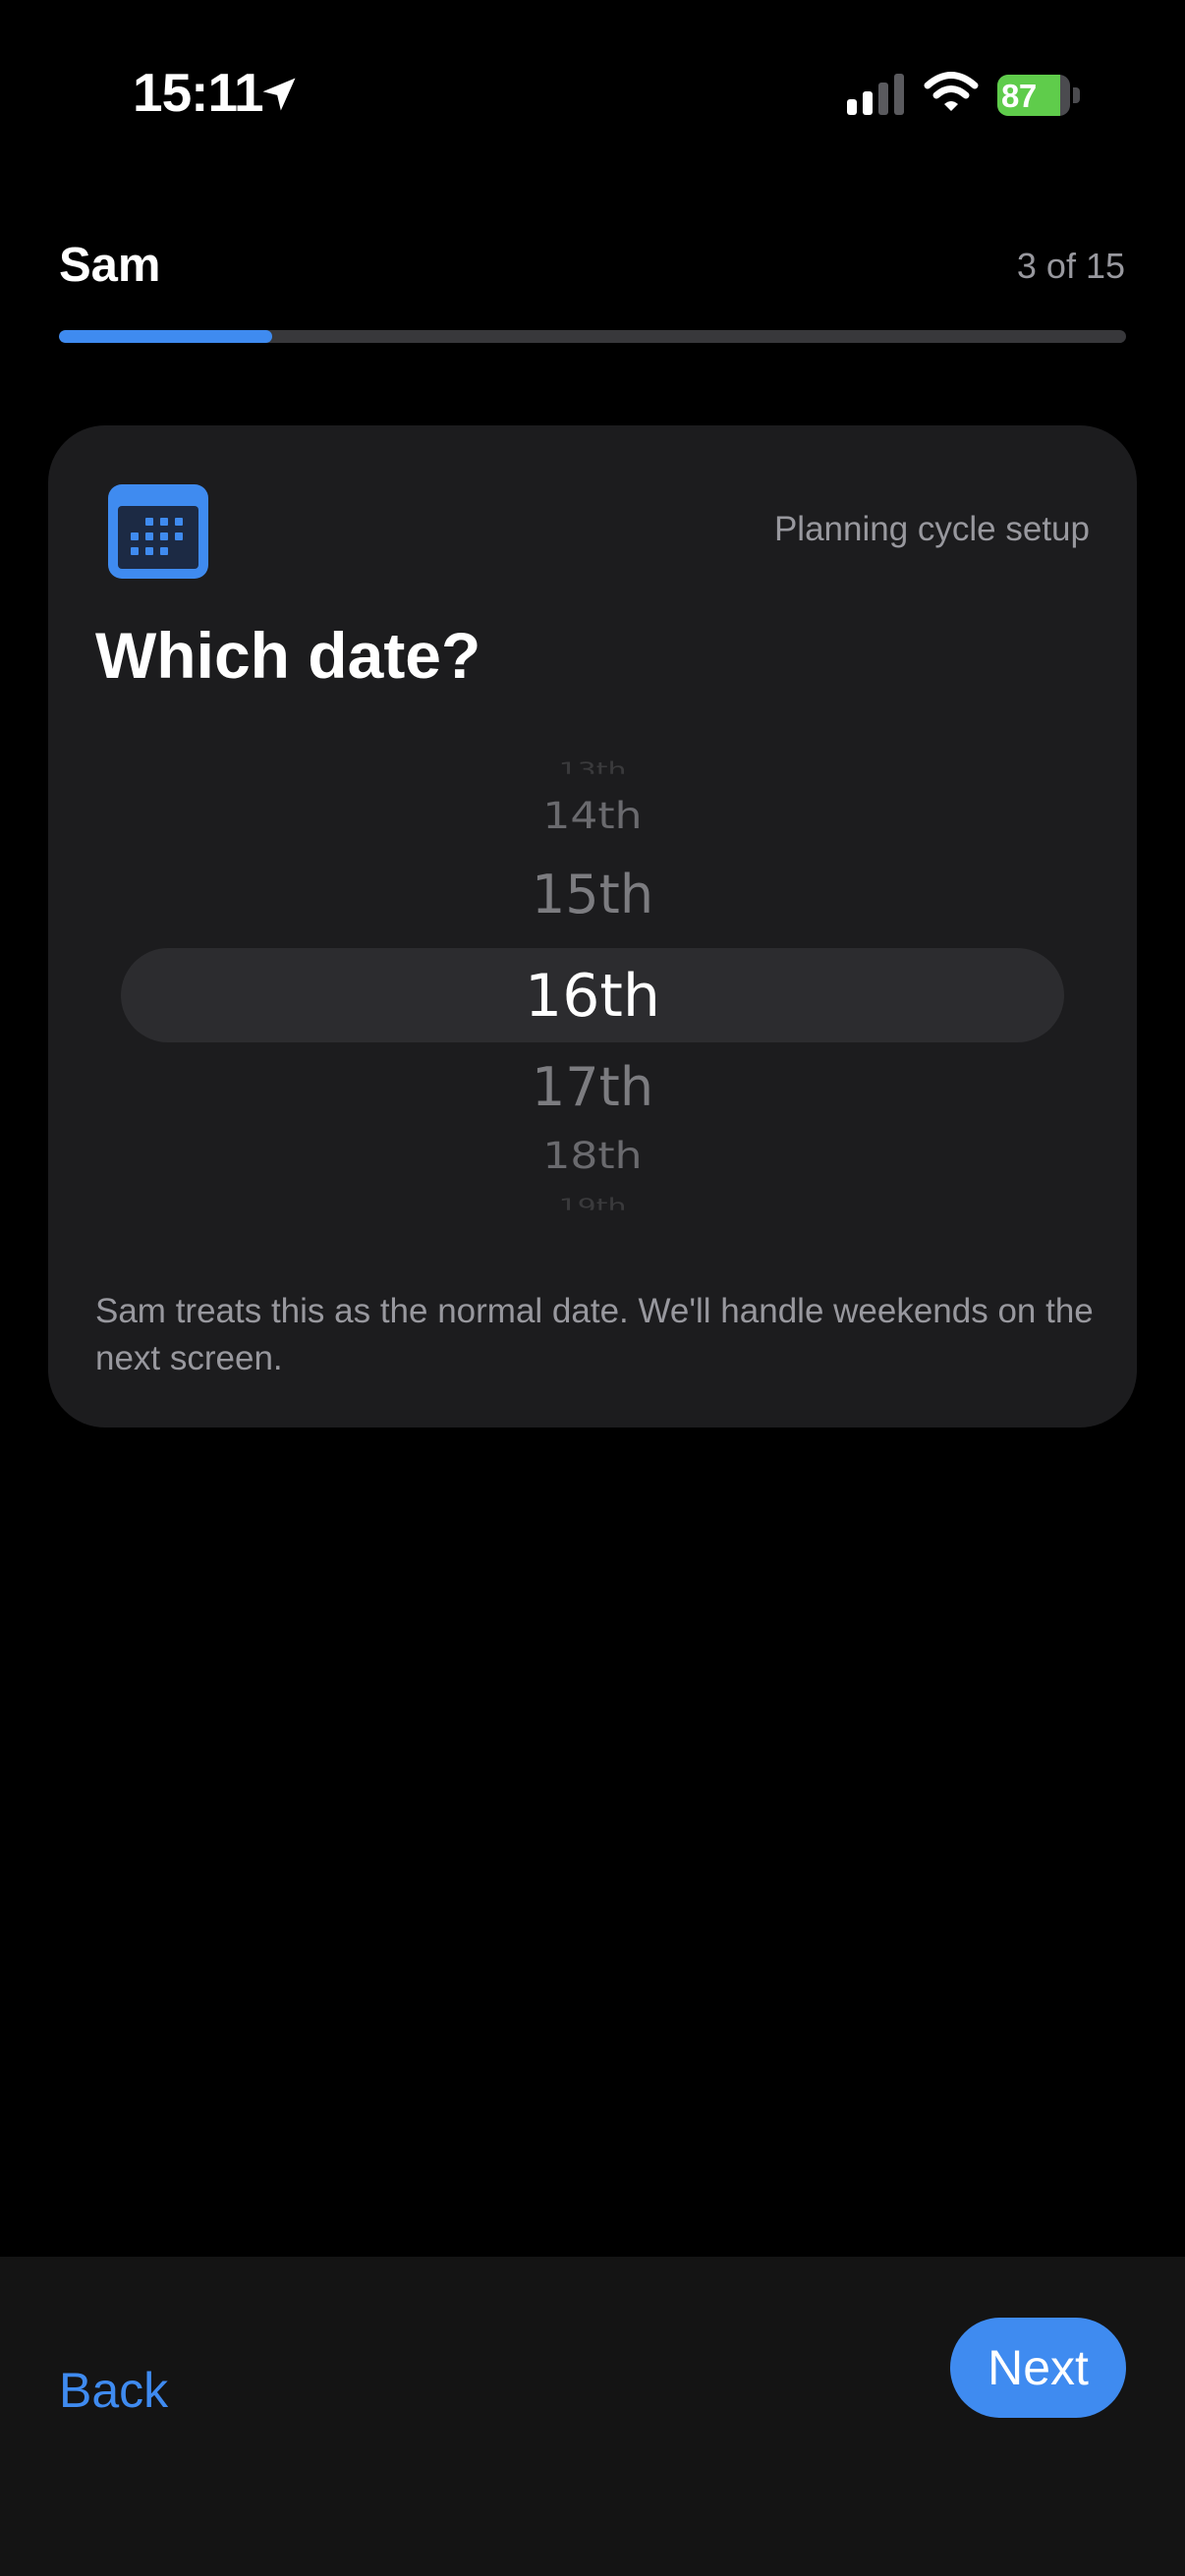  I want to click on battery-percent: 87, so click(1019, 96).